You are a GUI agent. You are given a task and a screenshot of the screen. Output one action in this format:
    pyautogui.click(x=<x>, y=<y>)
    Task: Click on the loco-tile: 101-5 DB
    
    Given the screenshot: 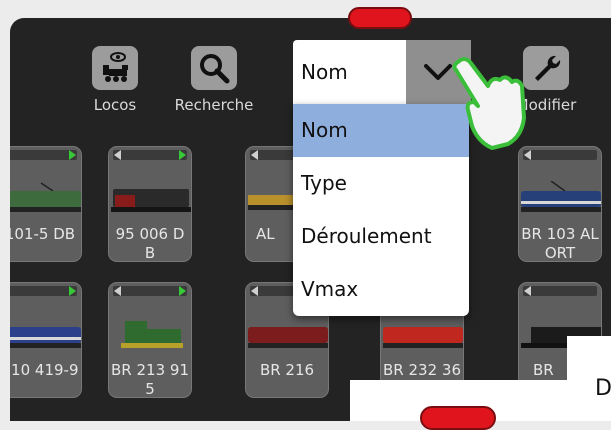 What is the action you would take?
    pyautogui.click(x=46, y=204)
    